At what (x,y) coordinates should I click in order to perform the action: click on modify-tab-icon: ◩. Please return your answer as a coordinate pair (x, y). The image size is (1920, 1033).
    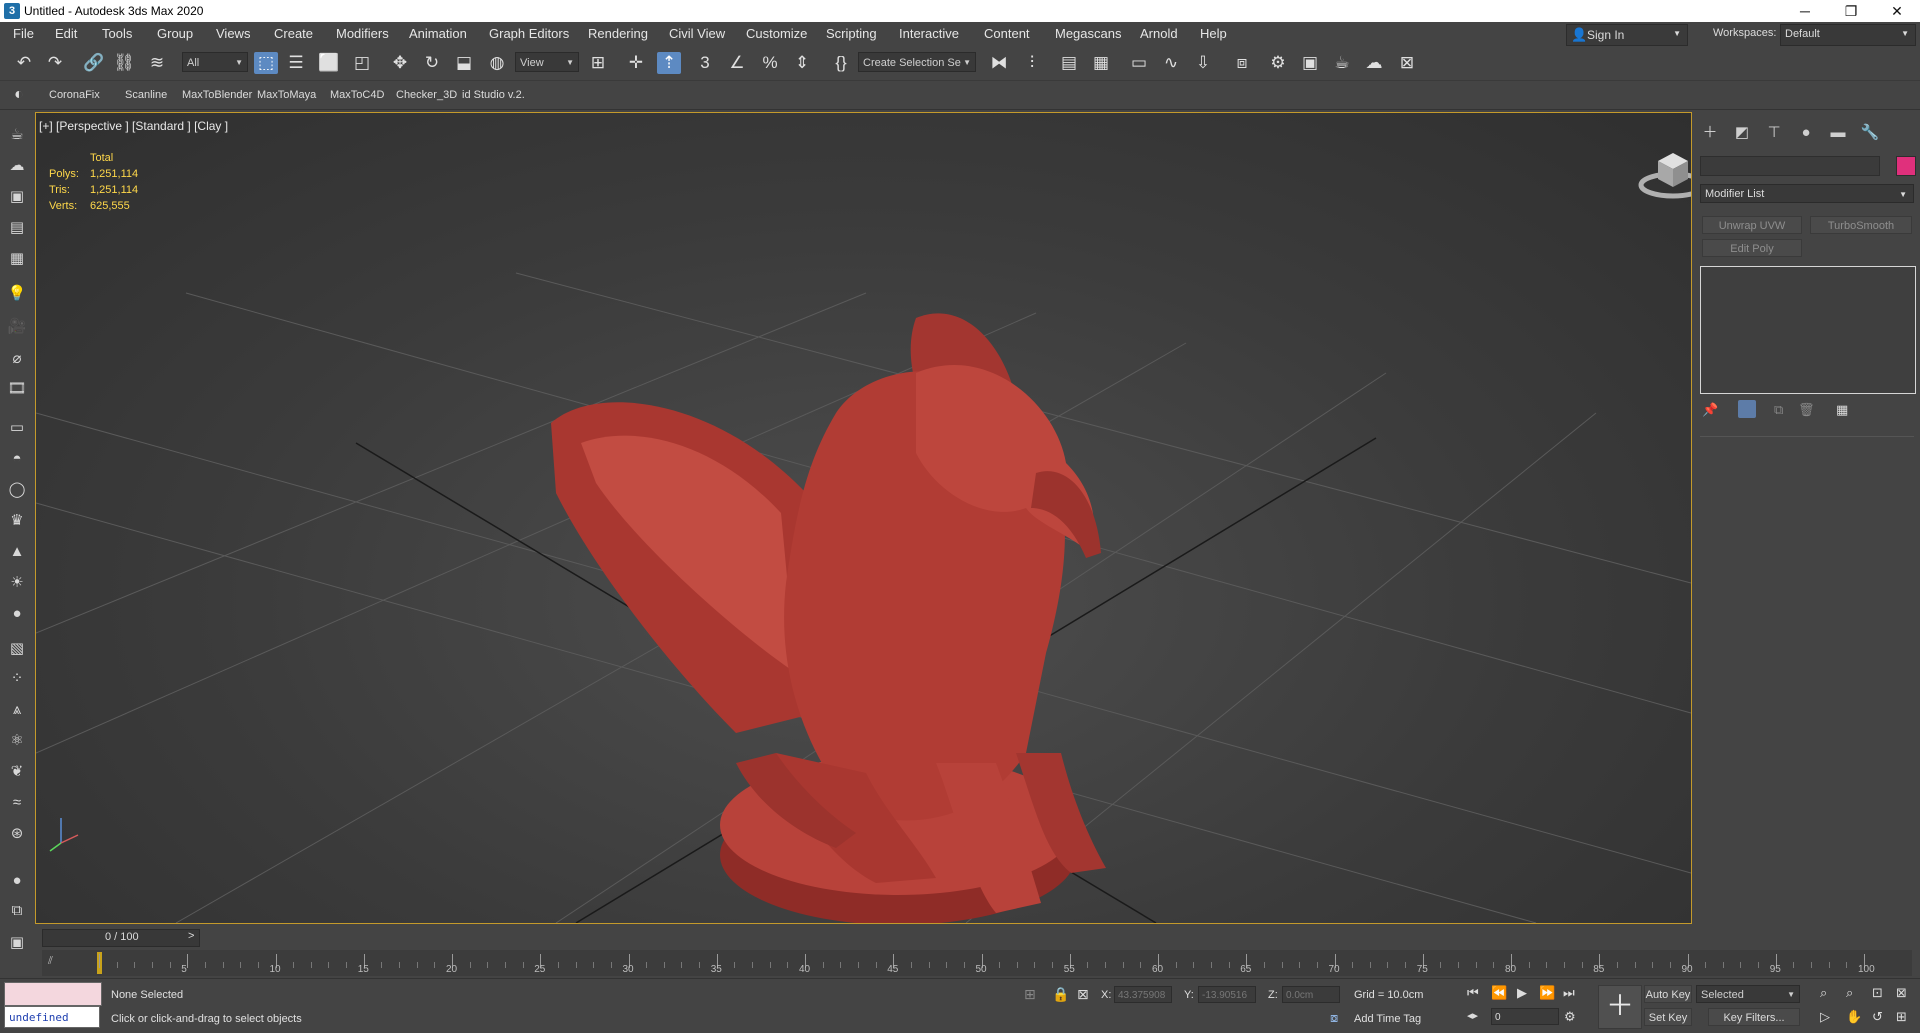
    Looking at the image, I should click on (1742, 133).